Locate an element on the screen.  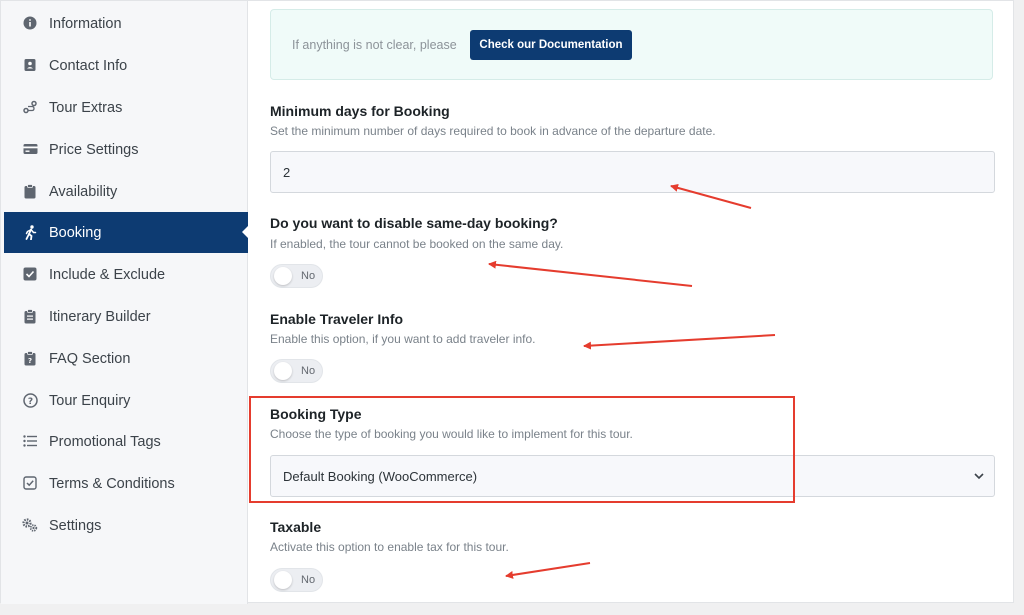
sidebar-item-information: Information is located at coordinates (126, 23).